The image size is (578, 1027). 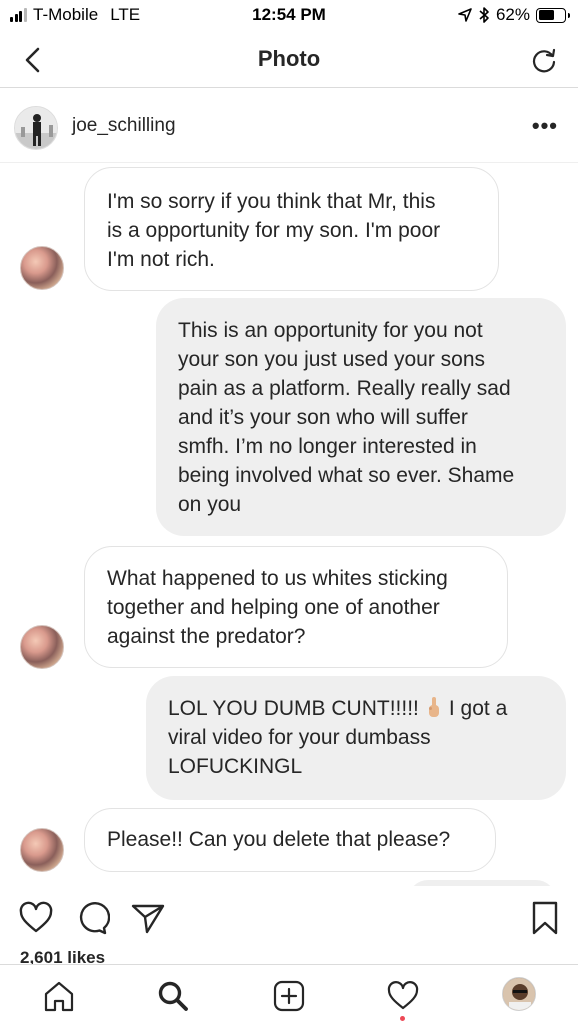 What do you see at coordinates (289, 126) in the screenshot?
I see `post-header: joe_schilling •••` at bounding box center [289, 126].